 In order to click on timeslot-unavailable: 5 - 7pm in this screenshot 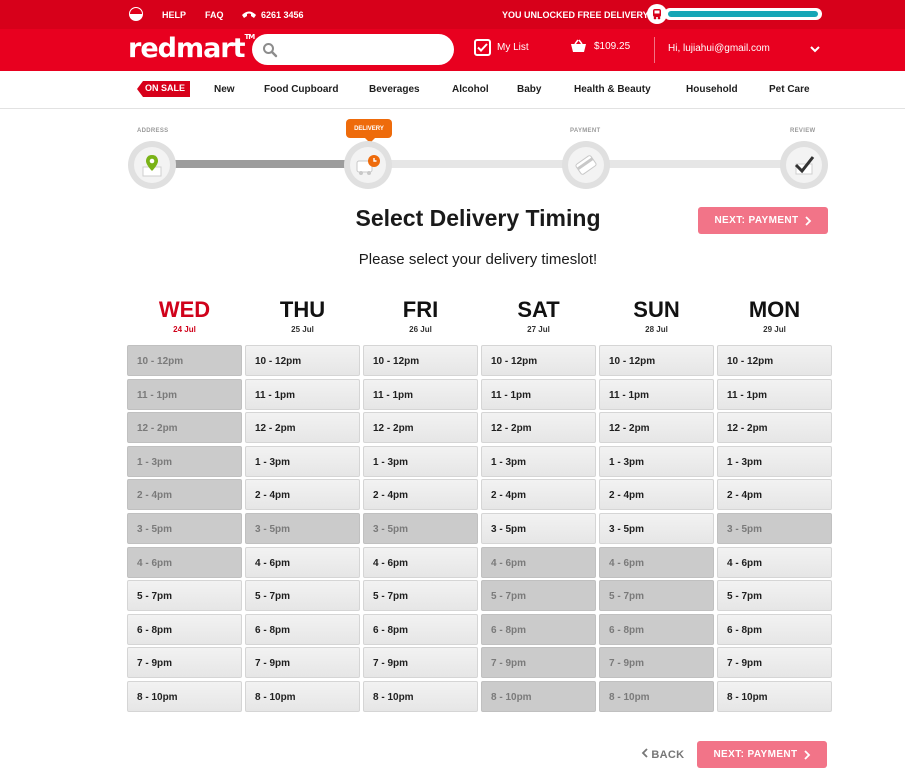, I will do `click(656, 596)`.